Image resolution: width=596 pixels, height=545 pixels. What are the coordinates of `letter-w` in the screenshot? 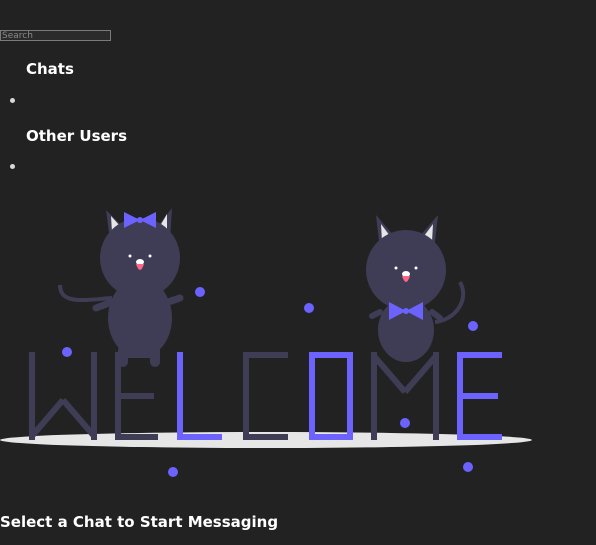 It's located at (63, 396).